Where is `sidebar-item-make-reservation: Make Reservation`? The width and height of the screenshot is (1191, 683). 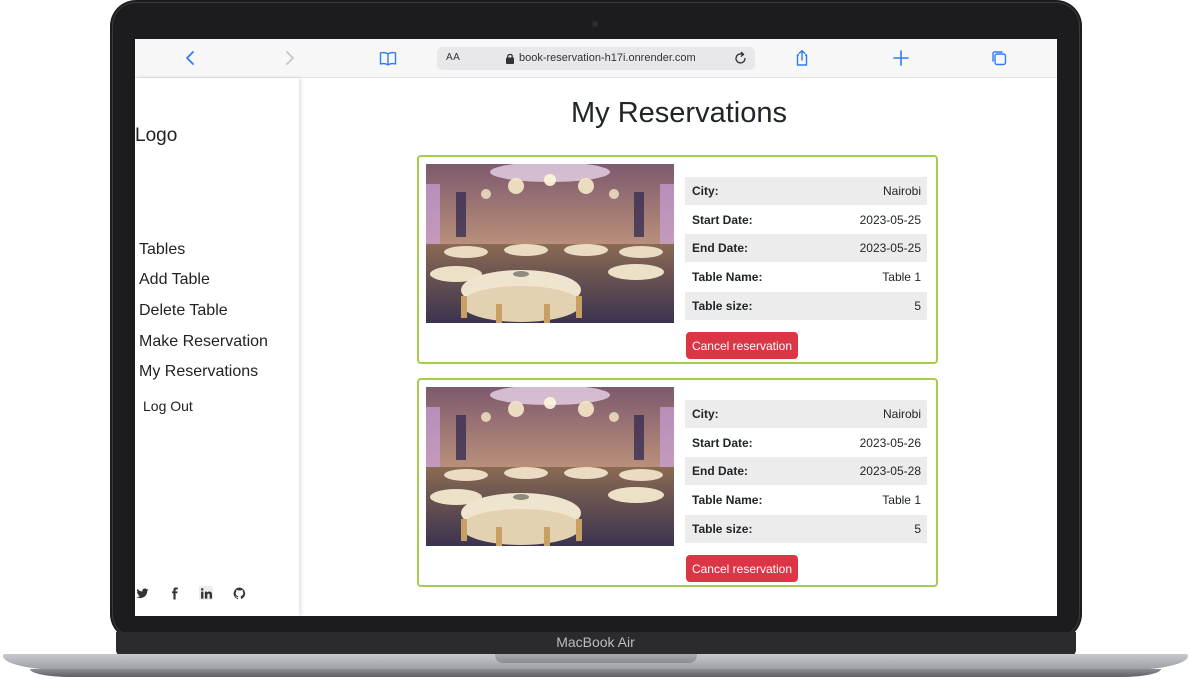
sidebar-item-make-reservation: Make Reservation is located at coordinates (203, 342).